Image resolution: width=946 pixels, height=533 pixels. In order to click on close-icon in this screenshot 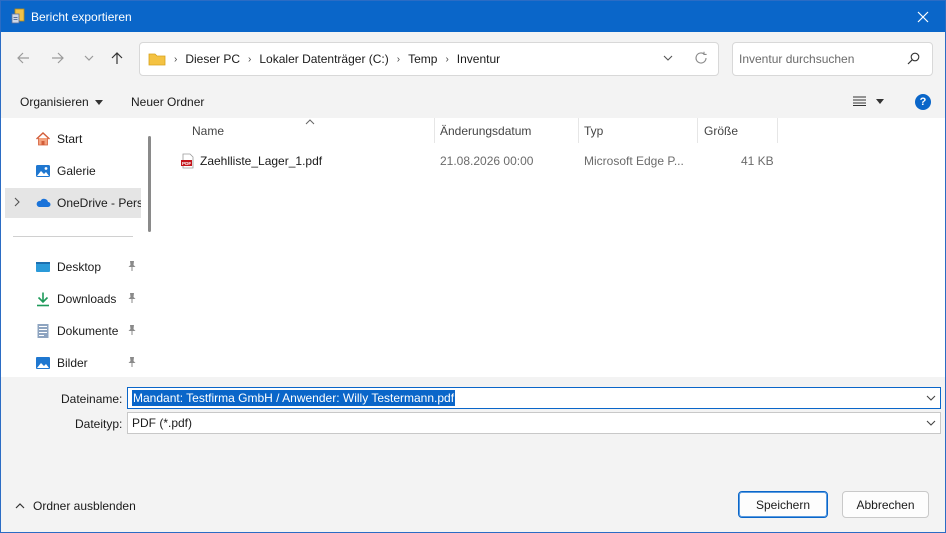, I will do `click(923, 16)`.